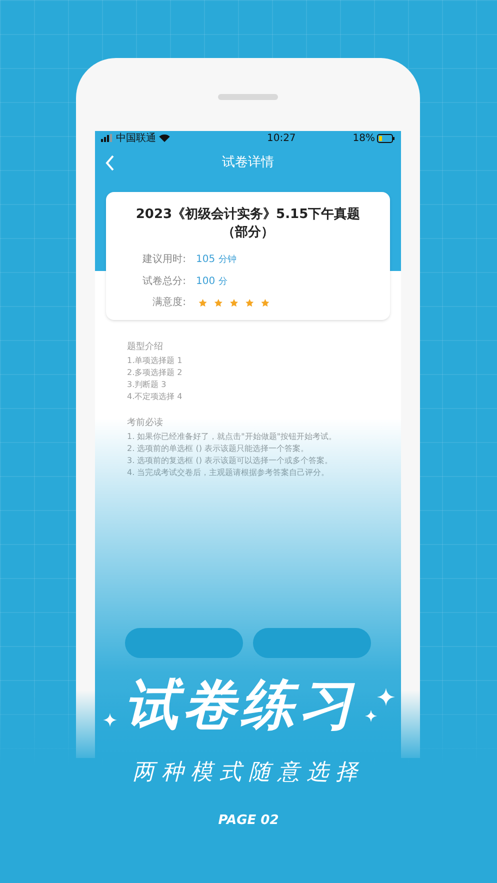 The image size is (497, 883). What do you see at coordinates (136, 139) in the screenshot?
I see `carrier-name: 中国联通` at bounding box center [136, 139].